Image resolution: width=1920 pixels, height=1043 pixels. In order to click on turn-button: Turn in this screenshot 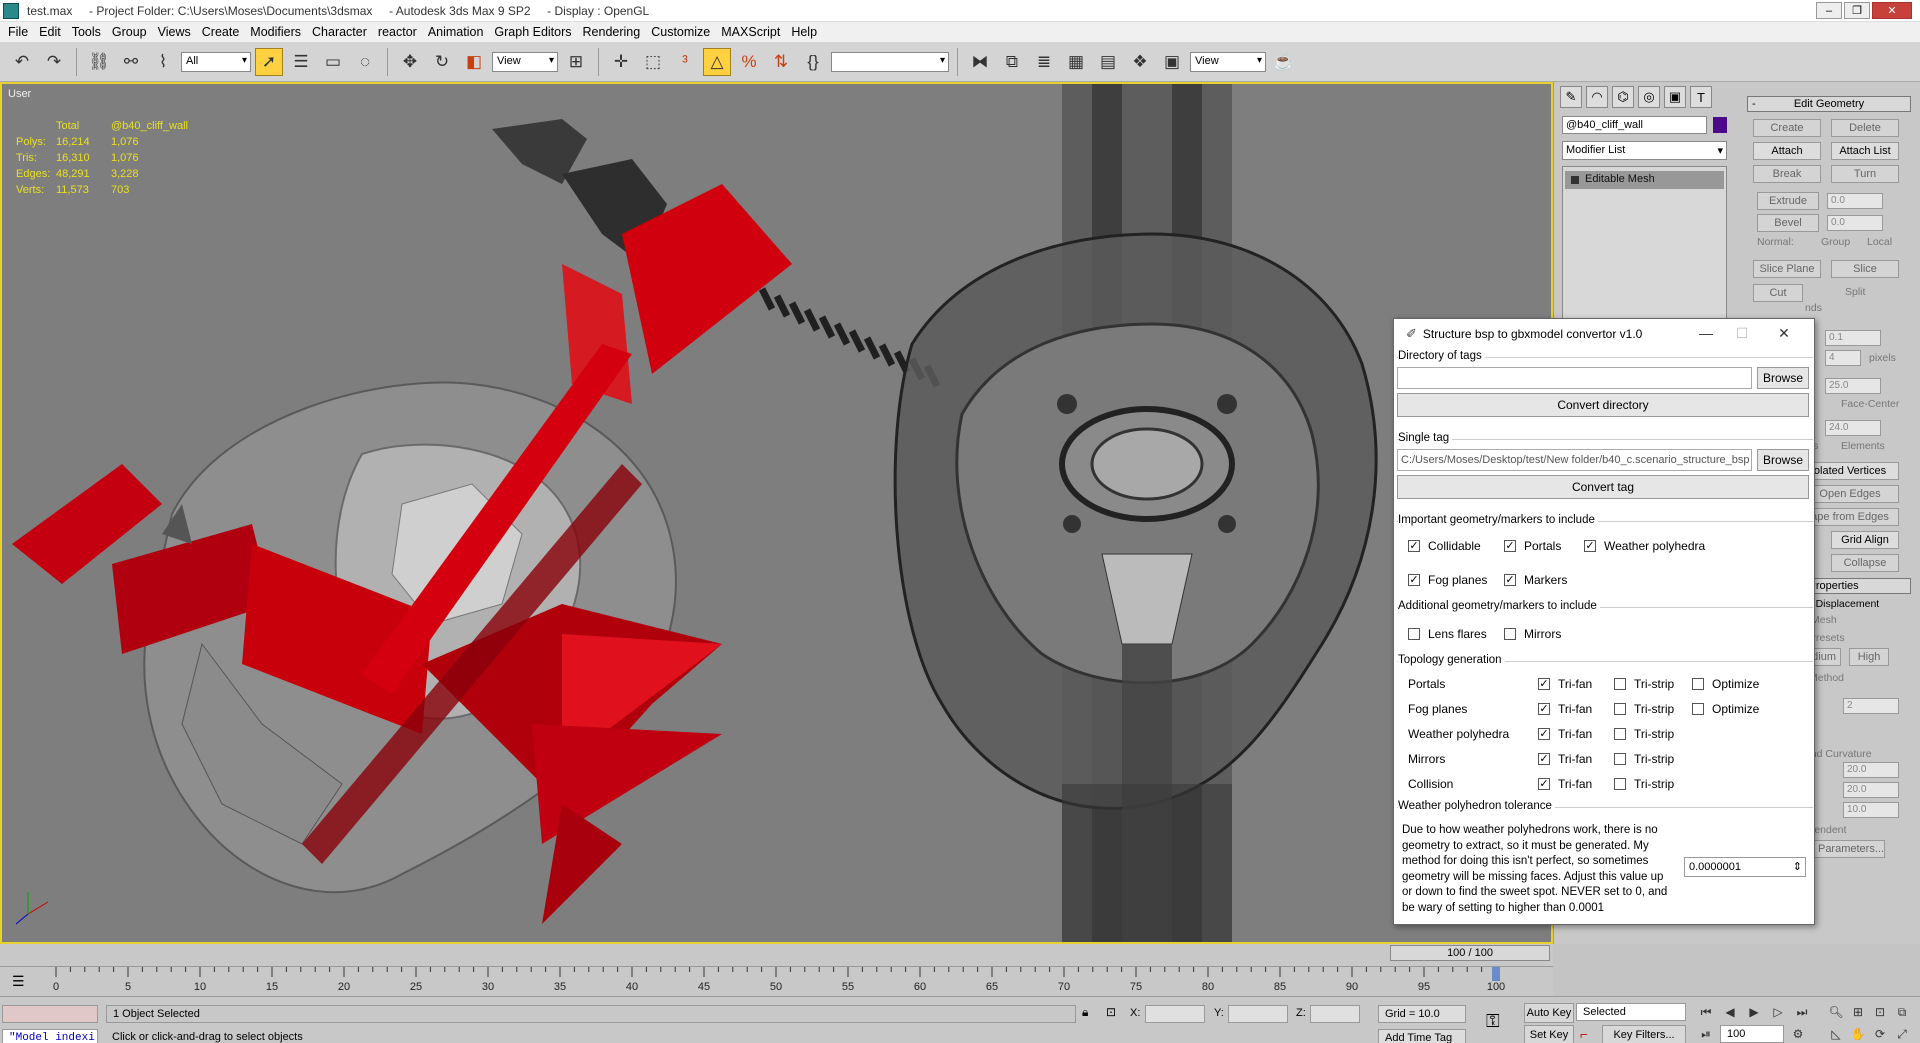, I will do `click(1865, 174)`.